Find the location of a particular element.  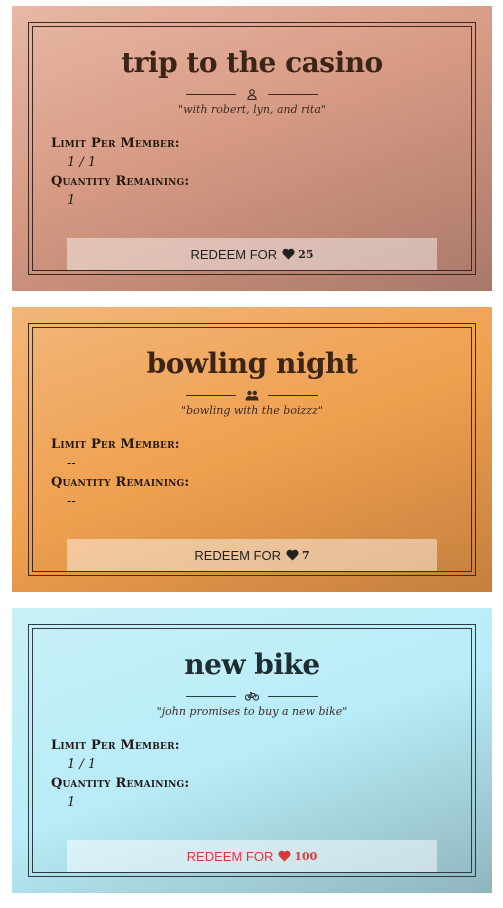

redeem-button: REDEEM FOR 7 is located at coordinates (252, 555).